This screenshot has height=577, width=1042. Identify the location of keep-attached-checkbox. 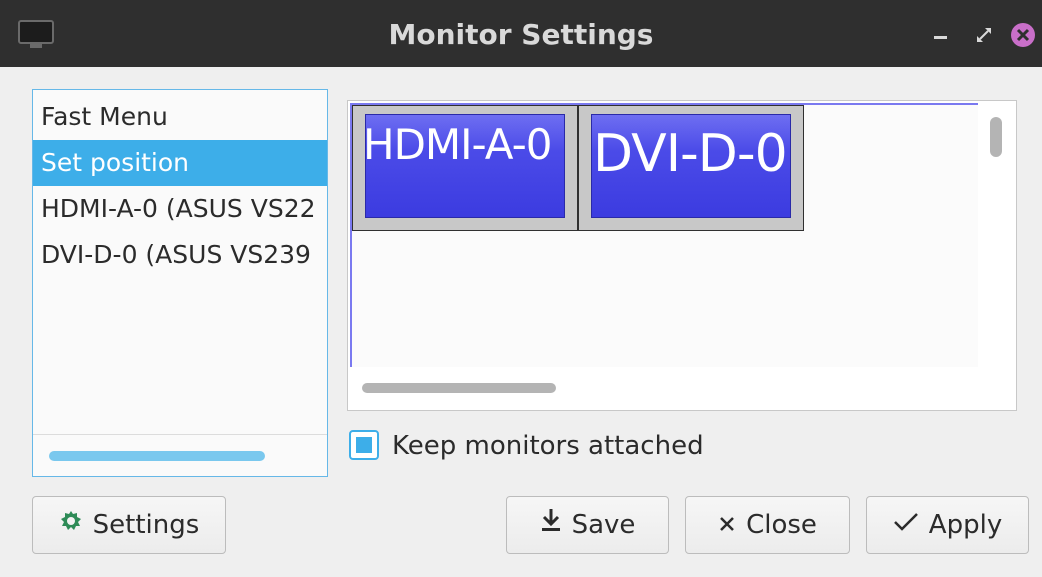
(364, 445).